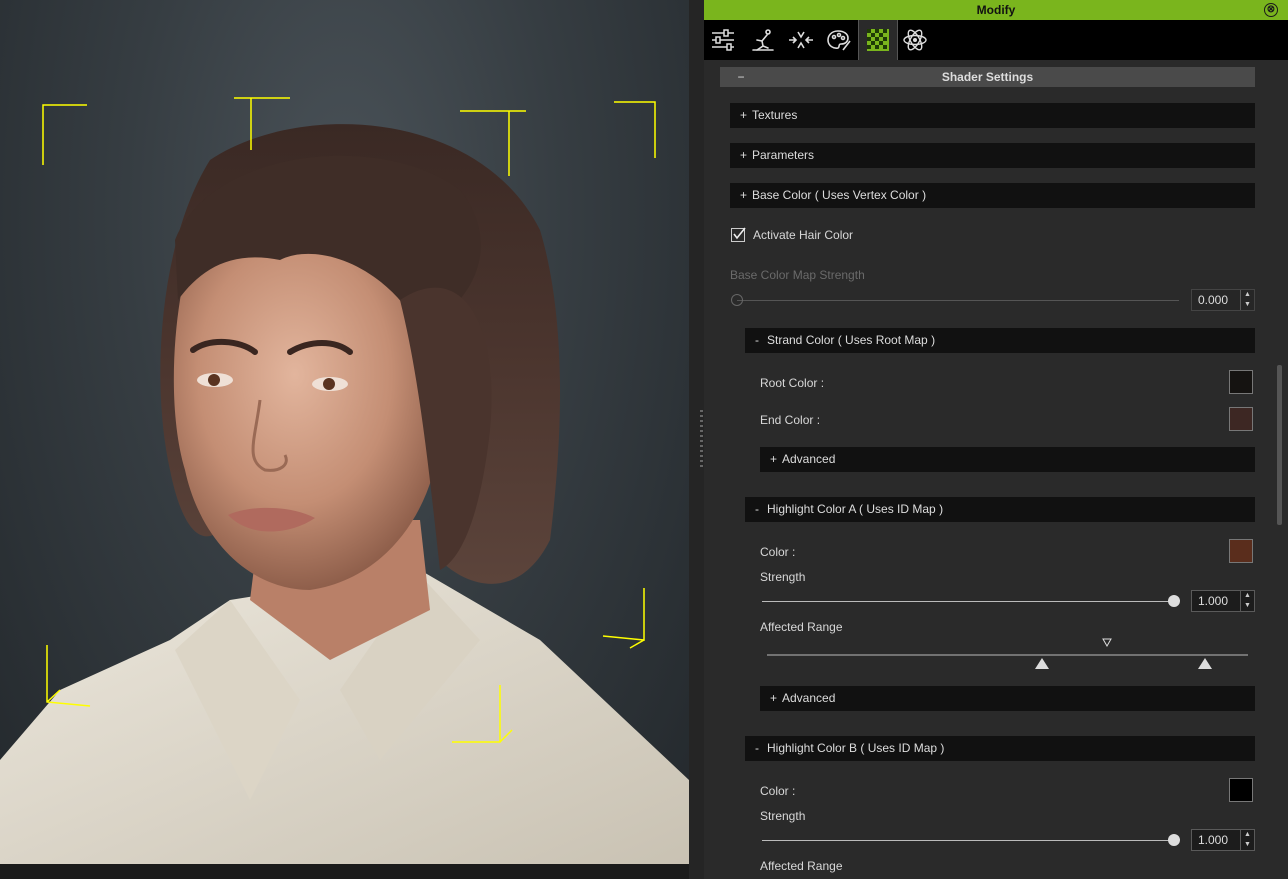  I want to click on textures-section: + Textures, so click(992, 115).